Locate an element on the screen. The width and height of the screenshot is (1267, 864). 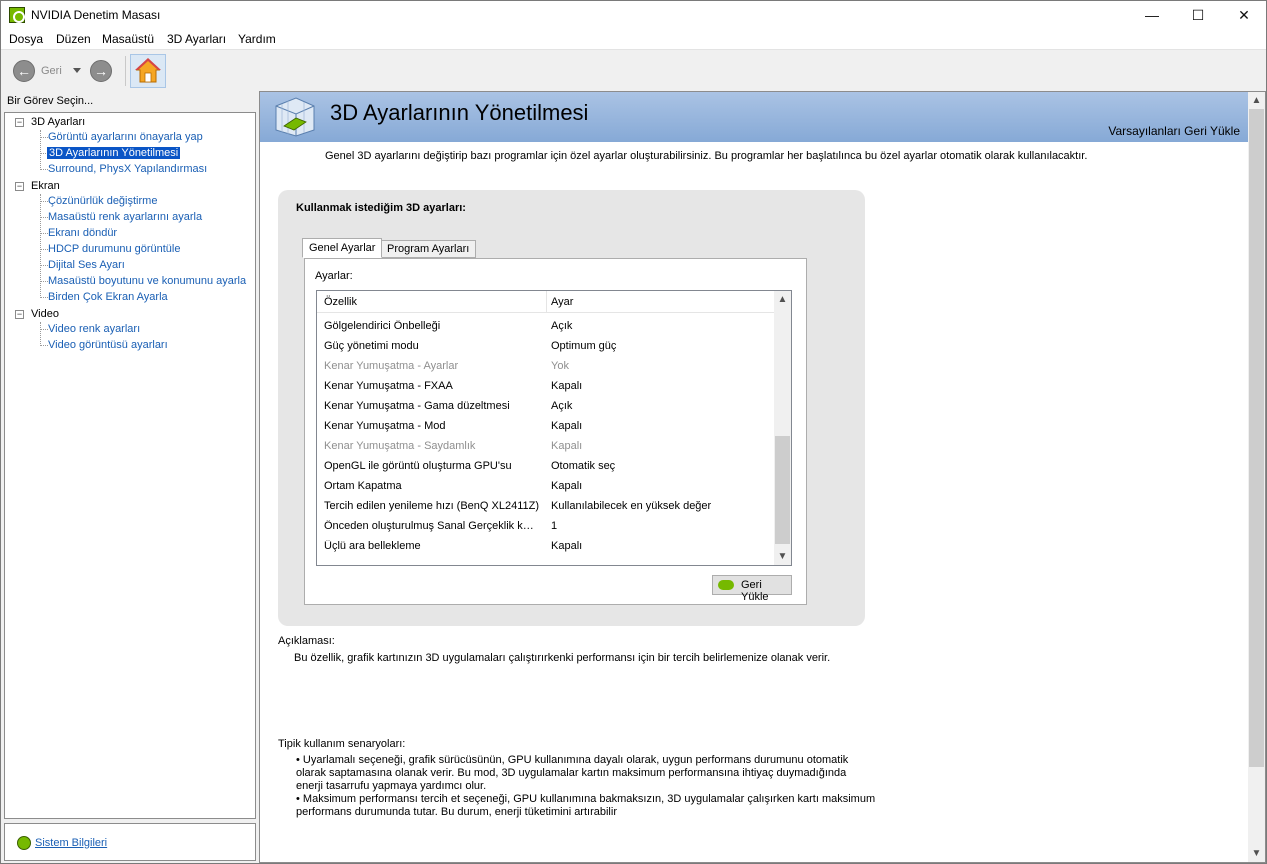
restore-icon is located at coordinates (726, 585).